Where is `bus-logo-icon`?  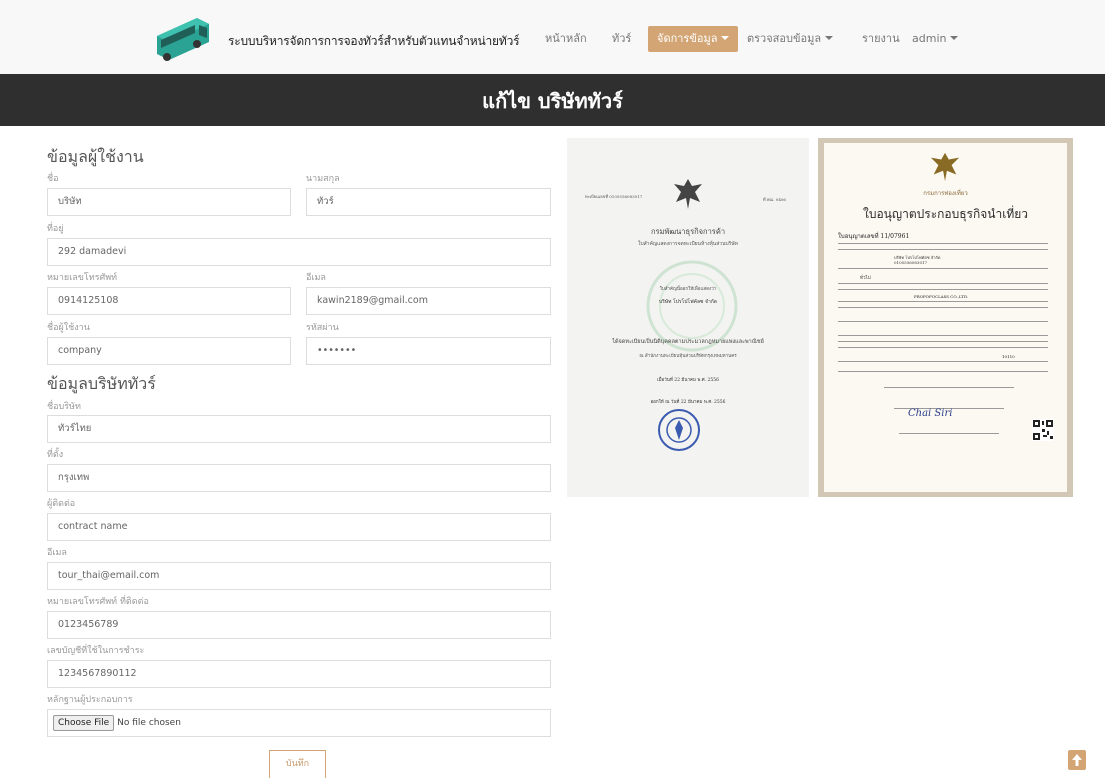 bus-logo-icon is located at coordinates (182, 40).